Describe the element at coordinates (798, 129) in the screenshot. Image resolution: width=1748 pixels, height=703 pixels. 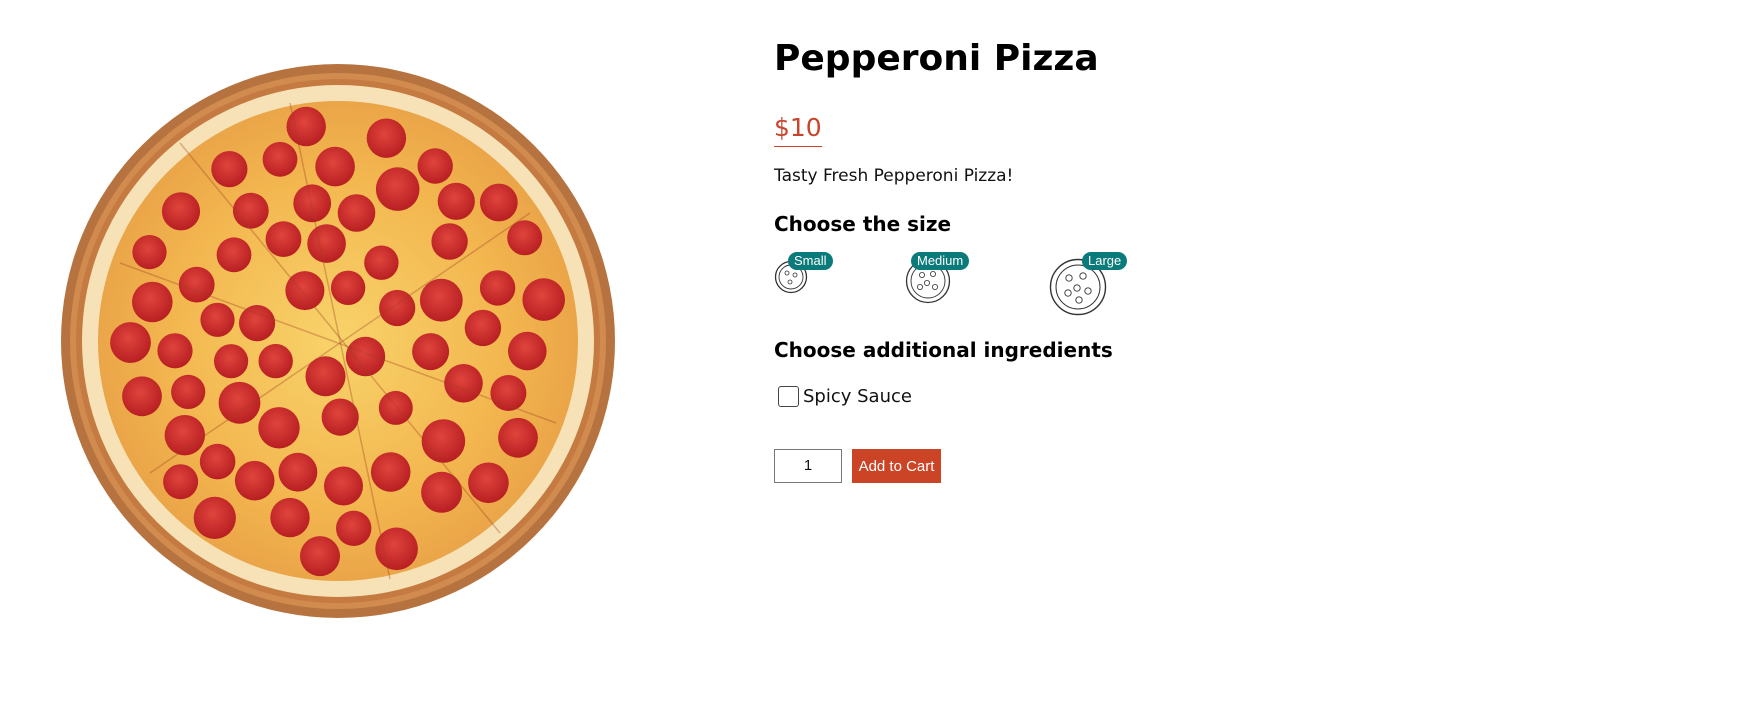
I see `product-price: $10` at that location.